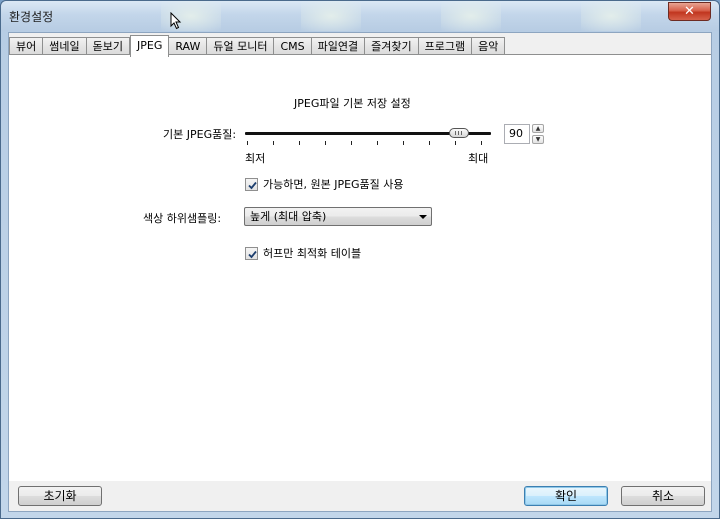 The height and width of the screenshot is (519, 720). What do you see at coordinates (566, 496) in the screenshot?
I see `ok-button: 확인` at bounding box center [566, 496].